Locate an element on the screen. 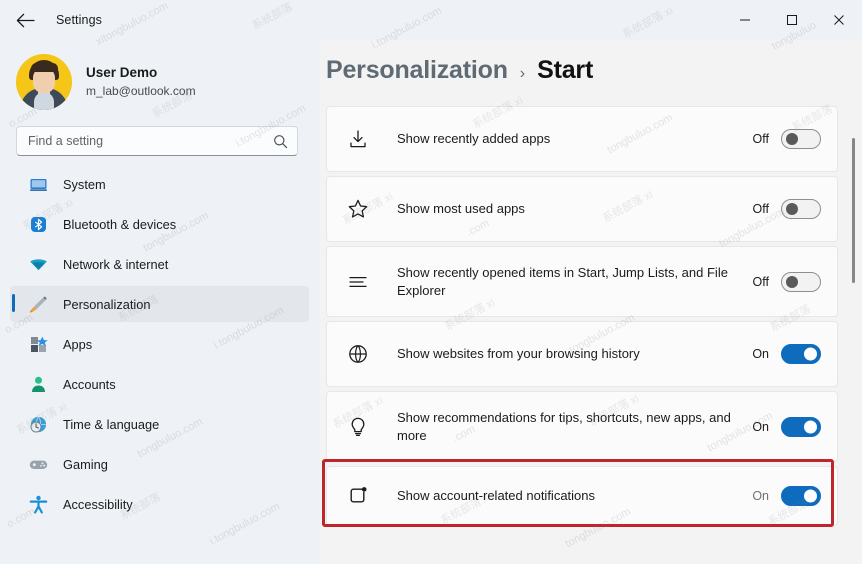 Image resolution: width=862 pixels, height=564 pixels. arrow-left-icon is located at coordinates (25, 20).